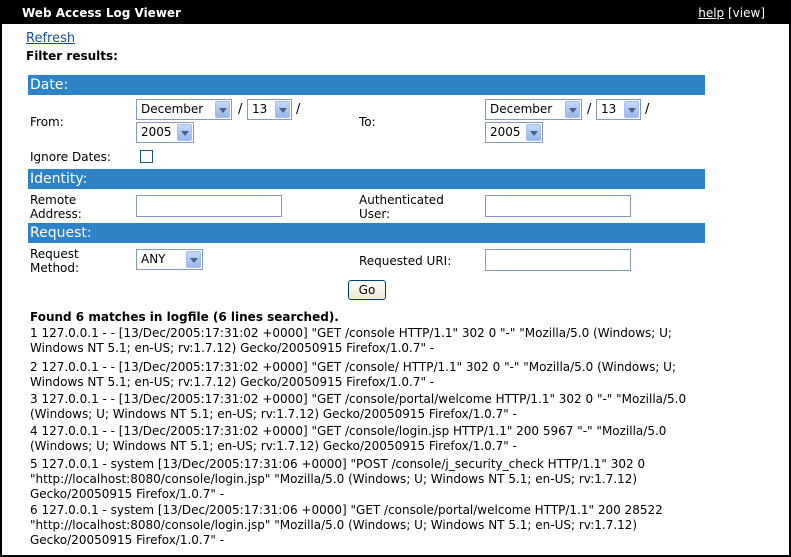 The image size is (791, 557). What do you see at coordinates (618, 109) in the screenshot?
I see `to-day-select: 13` at bounding box center [618, 109].